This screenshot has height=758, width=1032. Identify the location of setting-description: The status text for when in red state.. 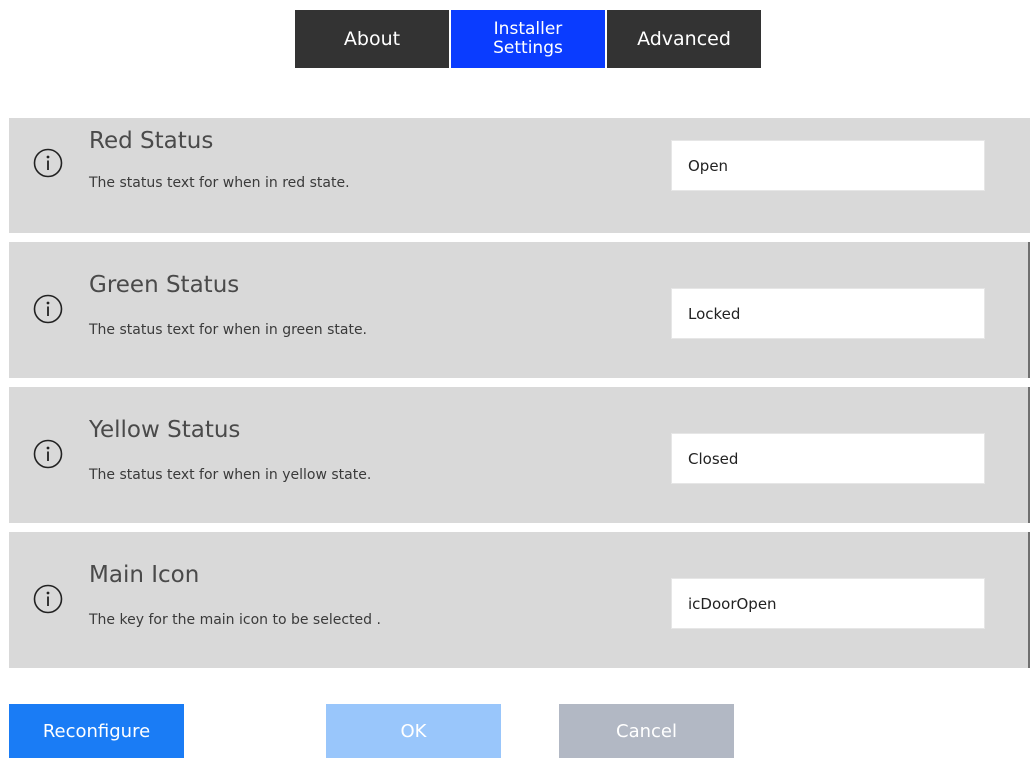
(219, 183).